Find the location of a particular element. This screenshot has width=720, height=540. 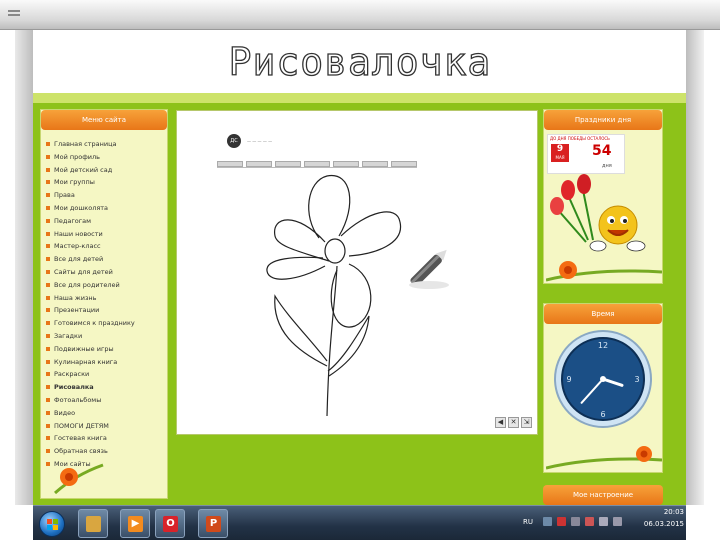

menu-item: Все для родителей is located at coordinates (106, 285).